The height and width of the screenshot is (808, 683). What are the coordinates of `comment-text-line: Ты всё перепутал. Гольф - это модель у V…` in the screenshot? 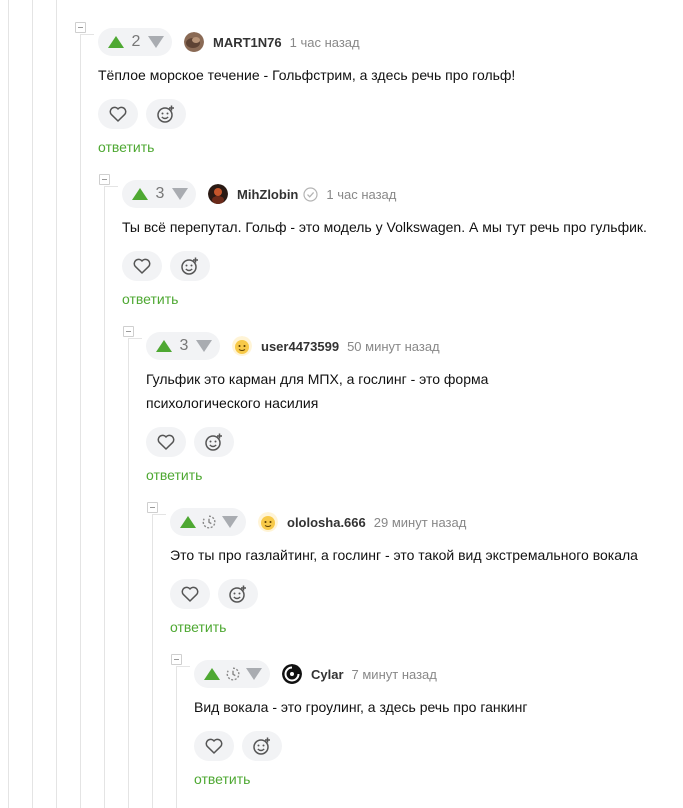 It's located at (384, 227).